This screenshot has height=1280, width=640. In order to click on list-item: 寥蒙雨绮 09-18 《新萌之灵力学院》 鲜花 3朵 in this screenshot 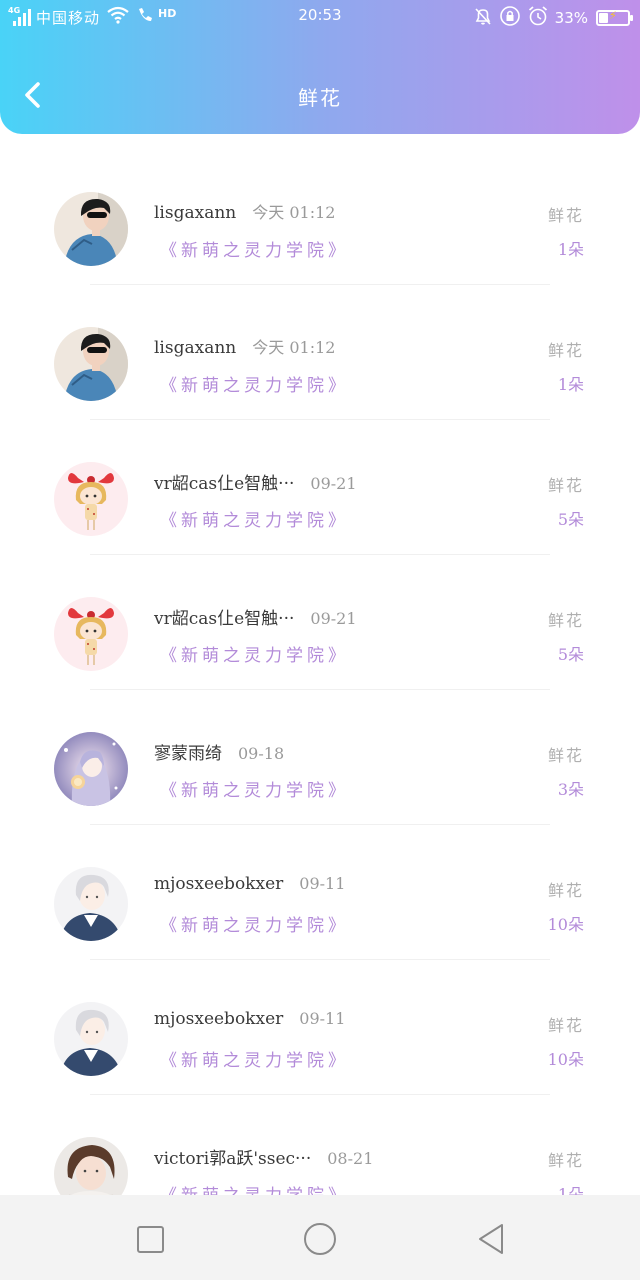, I will do `click(320, 757)`.